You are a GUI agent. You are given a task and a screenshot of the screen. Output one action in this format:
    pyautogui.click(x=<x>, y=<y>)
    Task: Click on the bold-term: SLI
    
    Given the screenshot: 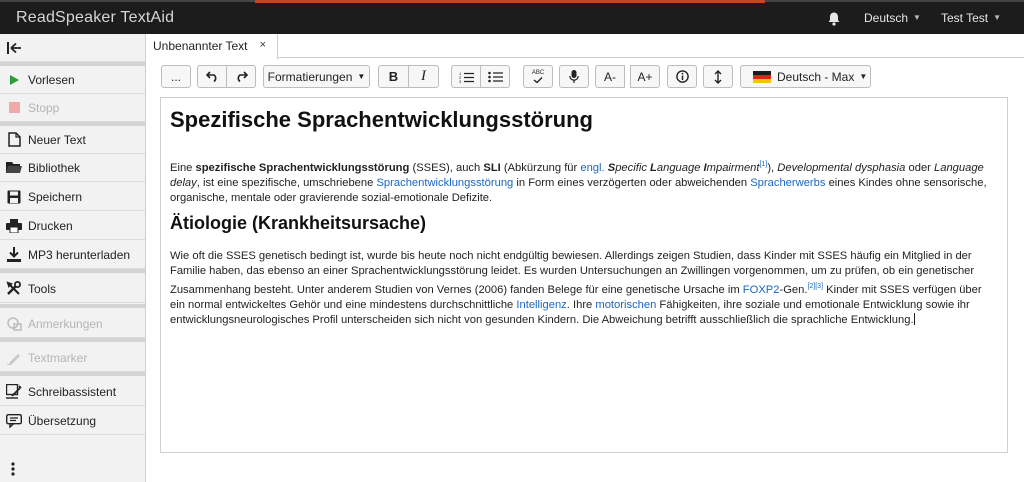 What is the action you would take?
    pyautogui.click(x=492, y=168)
    